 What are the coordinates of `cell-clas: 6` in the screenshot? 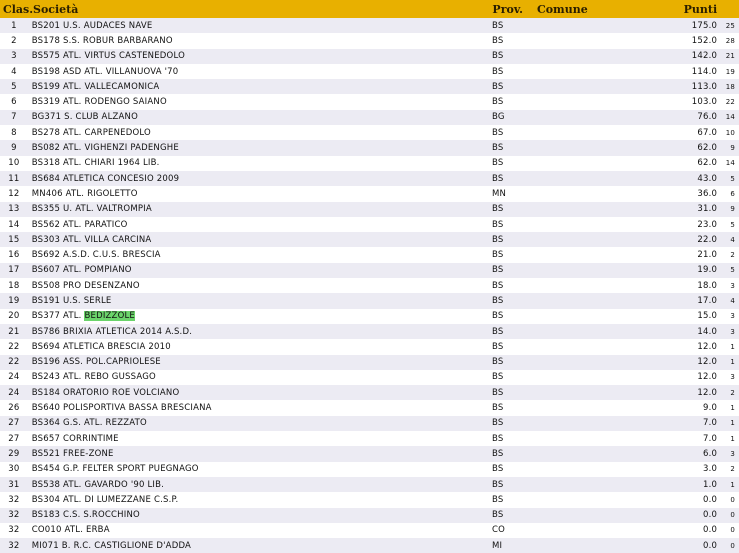 It's located at (14, 102).